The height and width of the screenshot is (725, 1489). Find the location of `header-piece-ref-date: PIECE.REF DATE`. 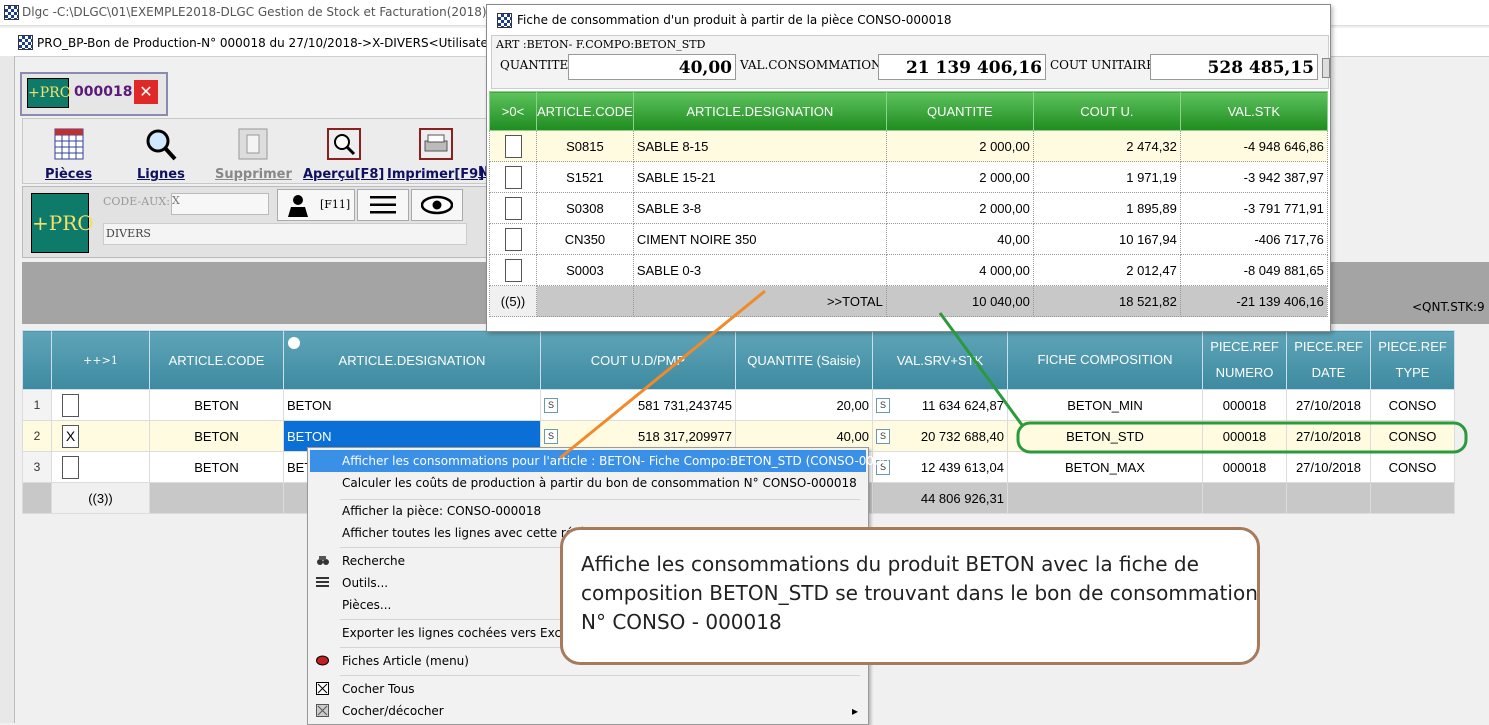

header-piece-ref-date: PIECE.REF DATE is located at coordinates (1328, 360).